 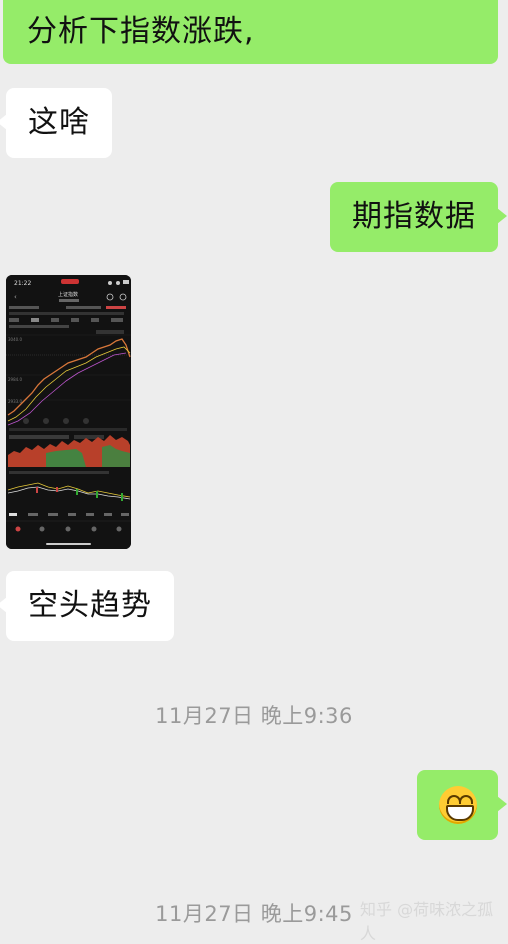 I want to click on message-bubble-sent: 分析下指数涨跌,, so click(x=250, y=32).